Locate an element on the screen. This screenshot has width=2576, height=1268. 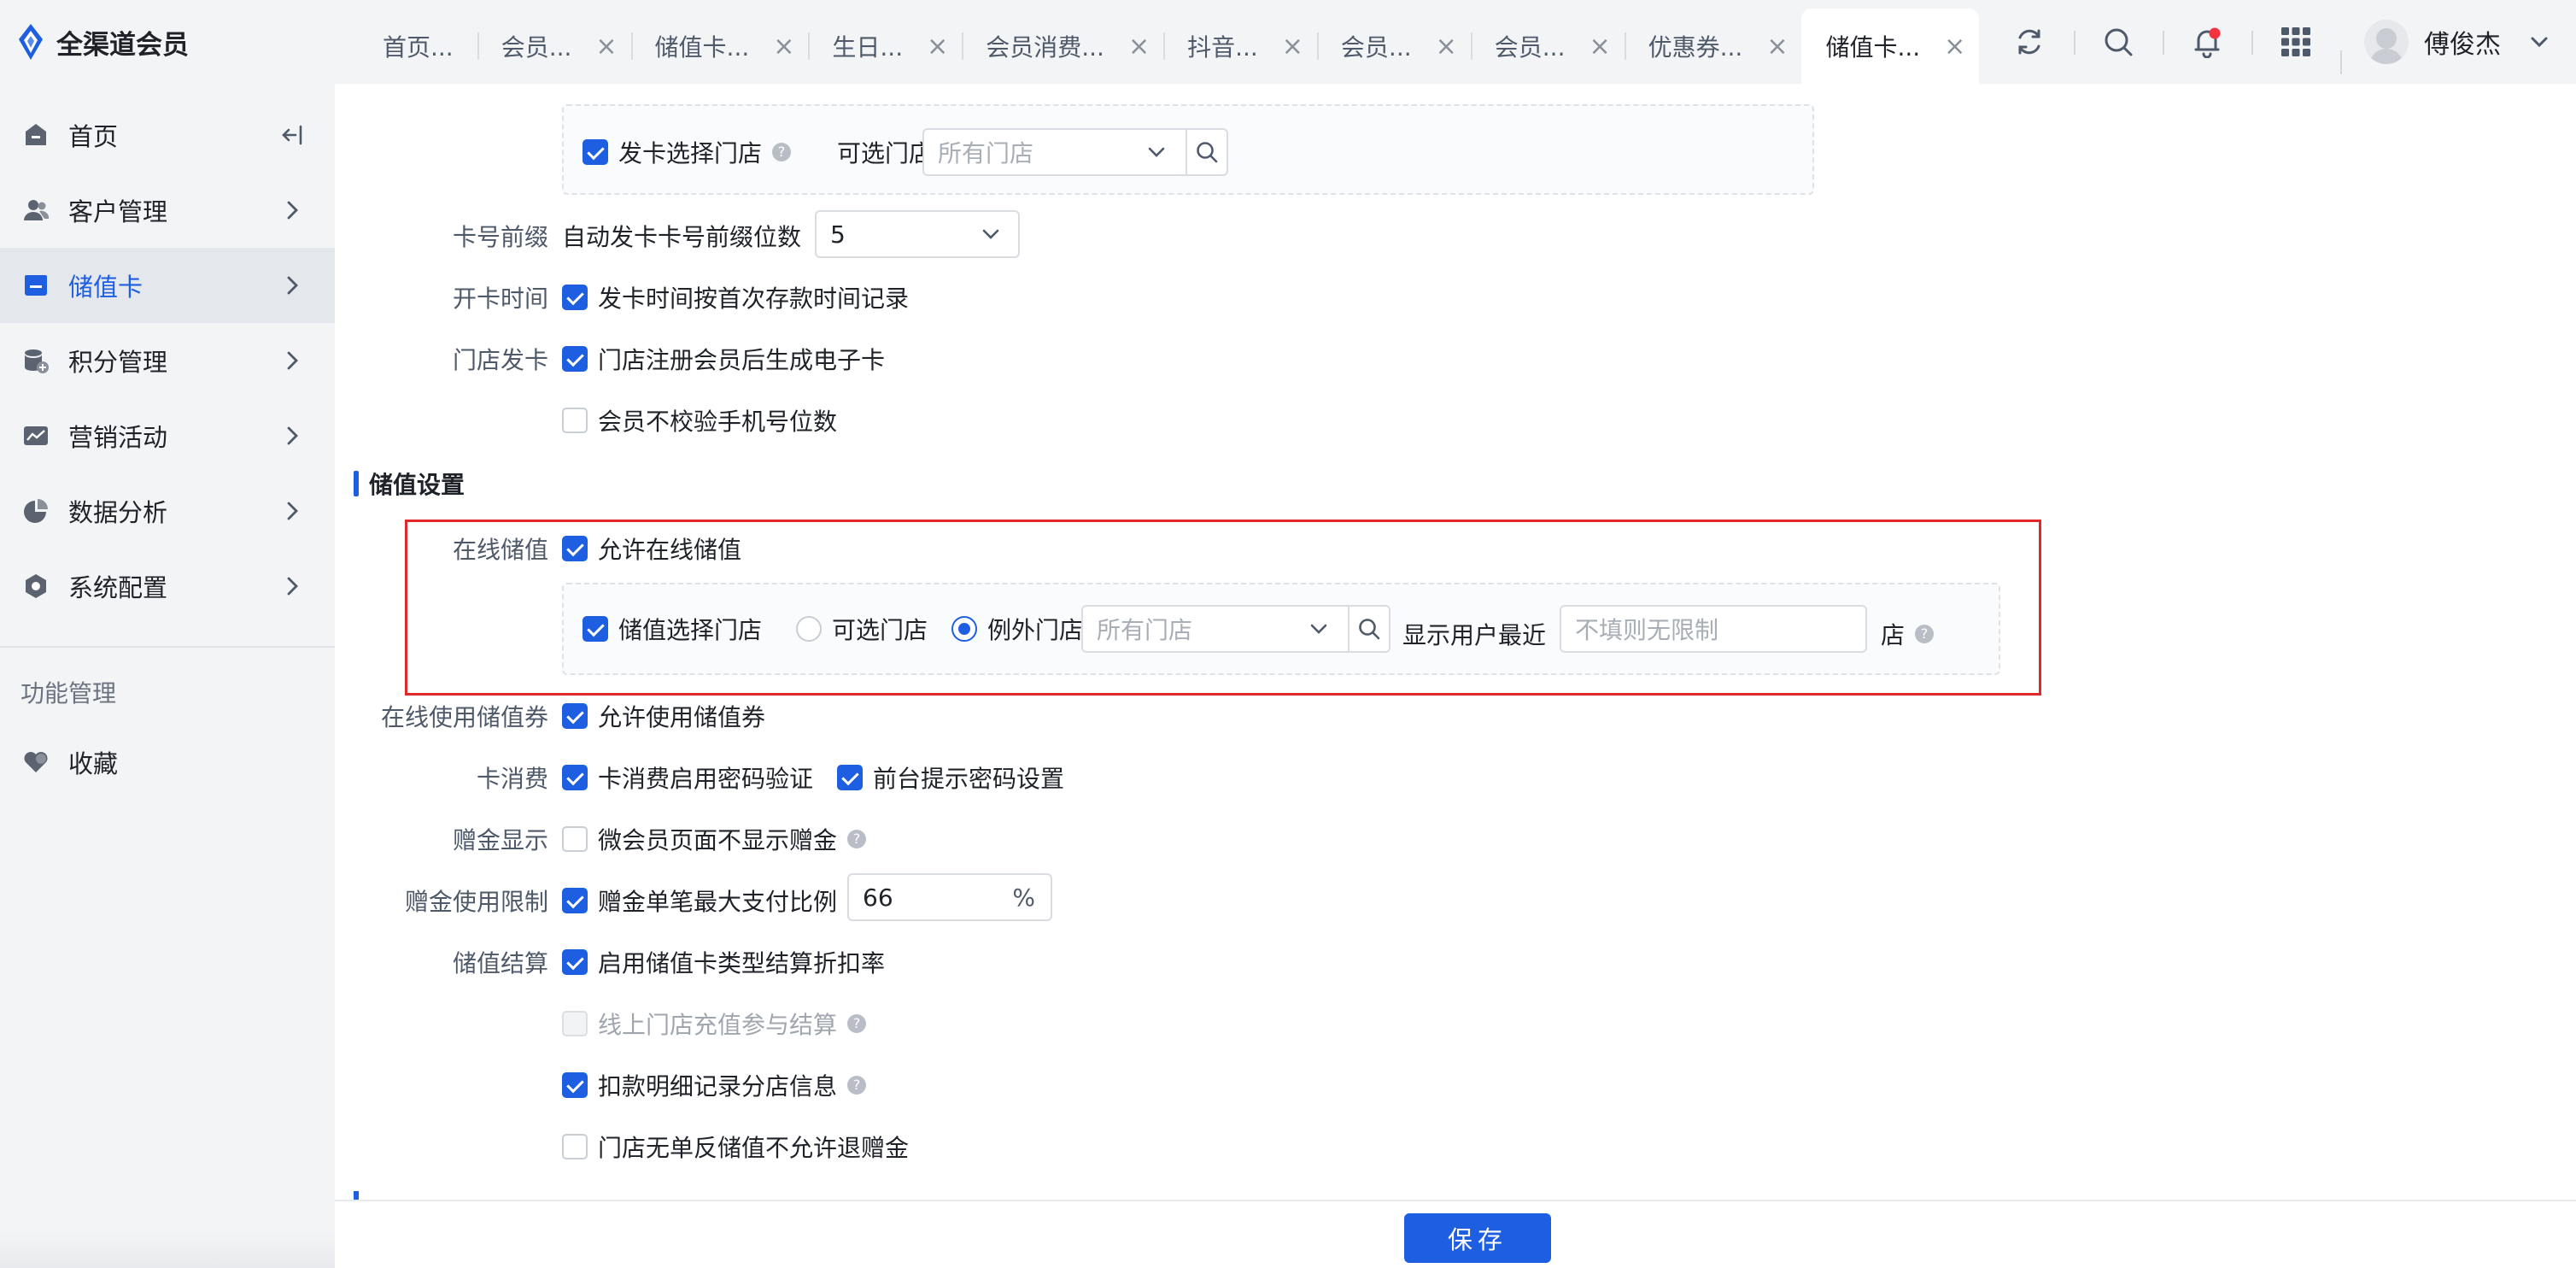
gift-limit-option: 赠金单笔最大支付比例 is located at coordinates (699, 901).